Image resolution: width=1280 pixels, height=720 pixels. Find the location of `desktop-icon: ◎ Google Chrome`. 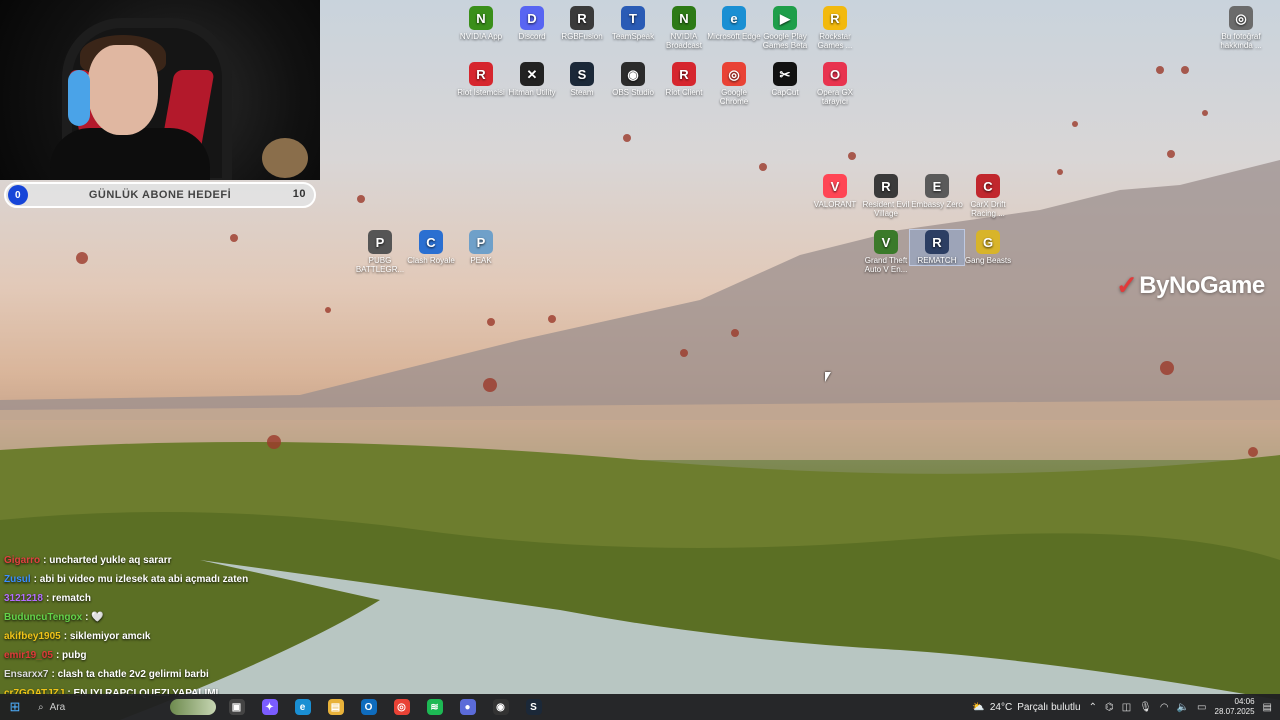

desktop-icon: ◎ Google Chrome is located at coordinates (734, 84).